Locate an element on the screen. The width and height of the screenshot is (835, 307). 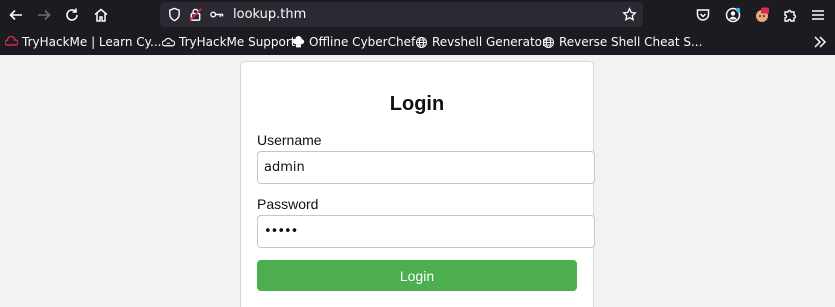
key-icon is located at coordinates (216, 14).